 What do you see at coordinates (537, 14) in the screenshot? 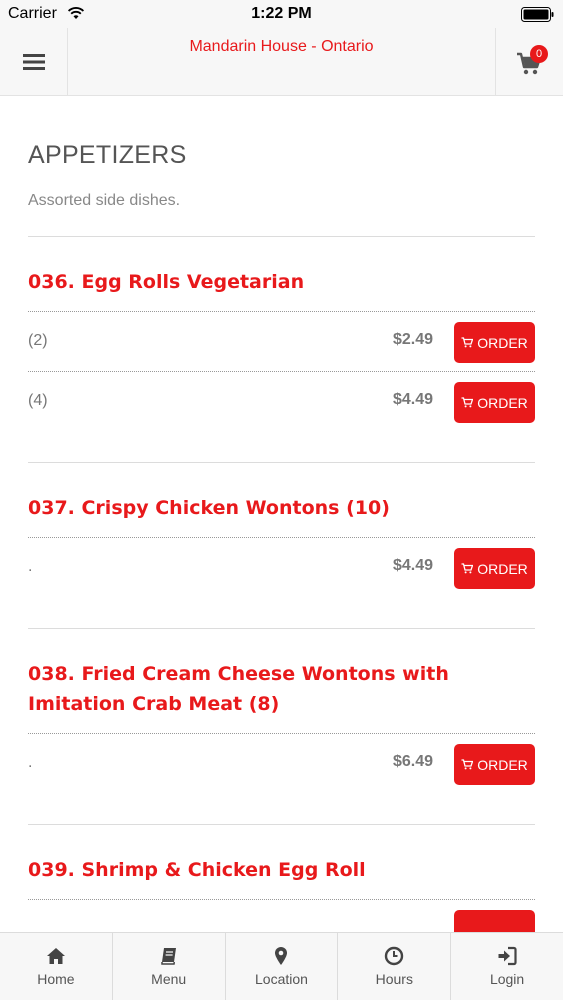
I see `battery-icon` at bounding box center [537, 14].